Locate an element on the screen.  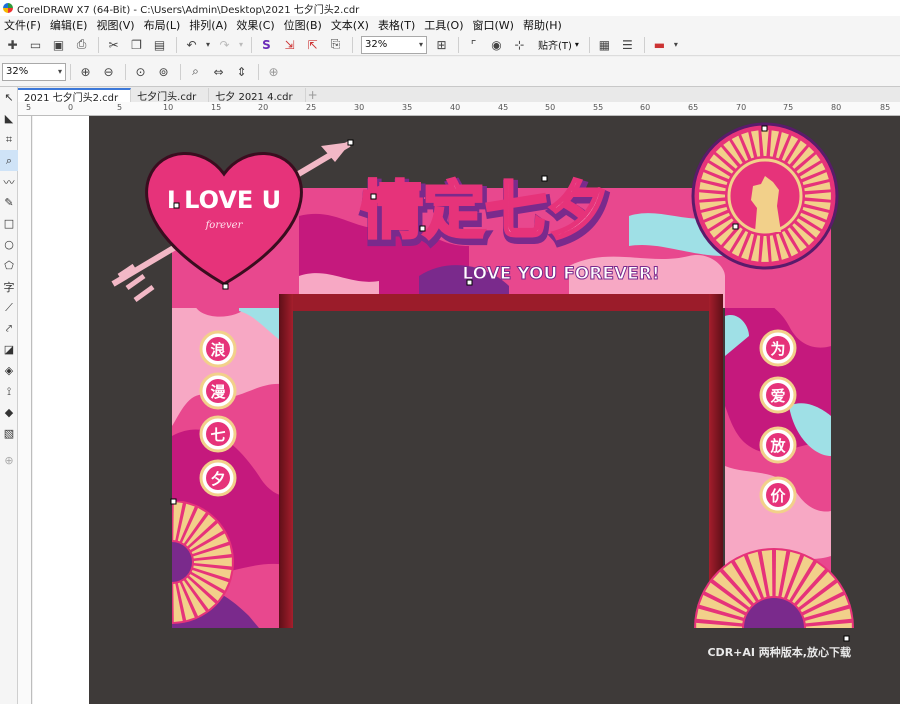
smart-fill-icon: ▧ is located at coordinates (9, 433).